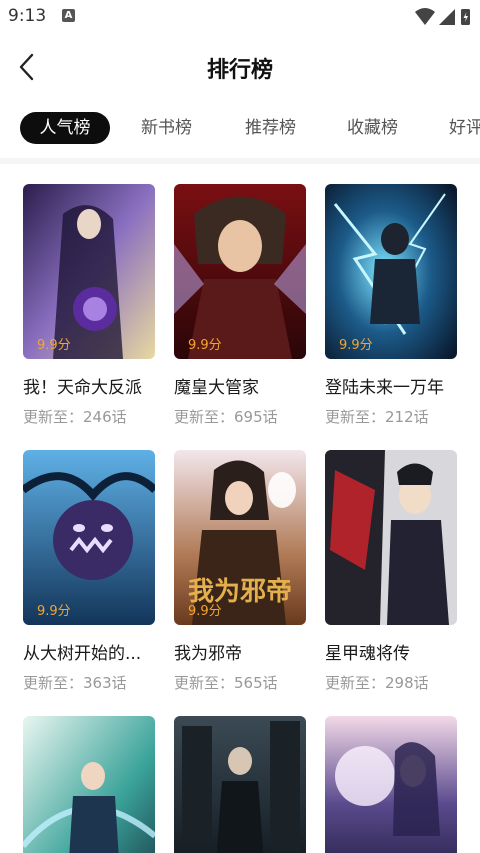 The image size is (480, 853). What do you see at coordinates (216, 388) in the screenshot?
I see `comic-title: 魔皇大管家` at bounding box center [216, 388].